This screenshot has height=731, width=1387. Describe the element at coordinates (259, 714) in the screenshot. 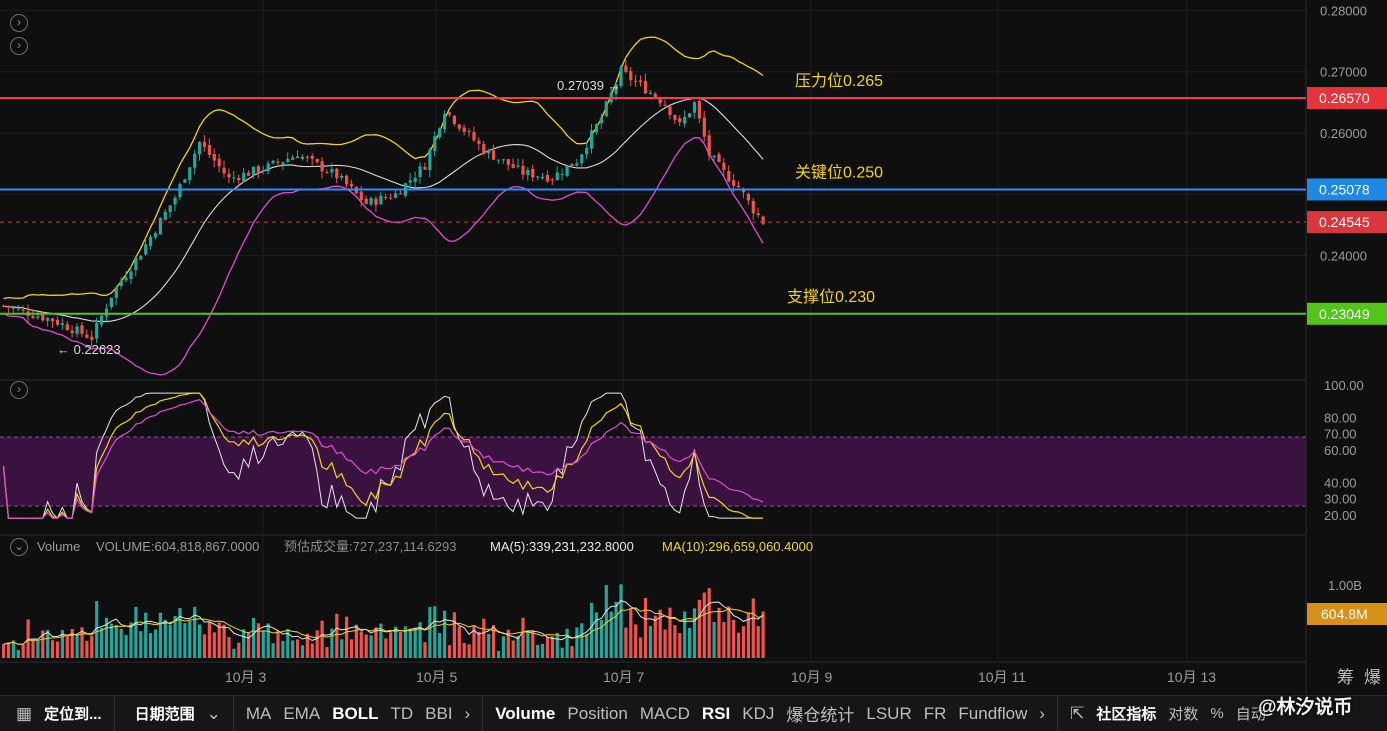

I see `indicator-ma: MA` at that location.